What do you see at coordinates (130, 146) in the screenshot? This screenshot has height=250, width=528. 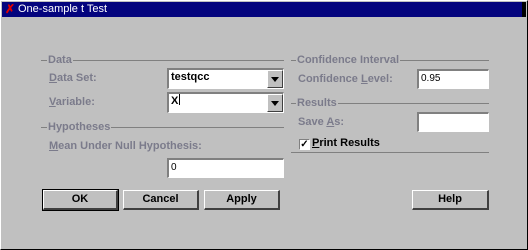 I see `mean-null-label-text: ean Under Null Hypothesis:` at bounding box center [130, 146].